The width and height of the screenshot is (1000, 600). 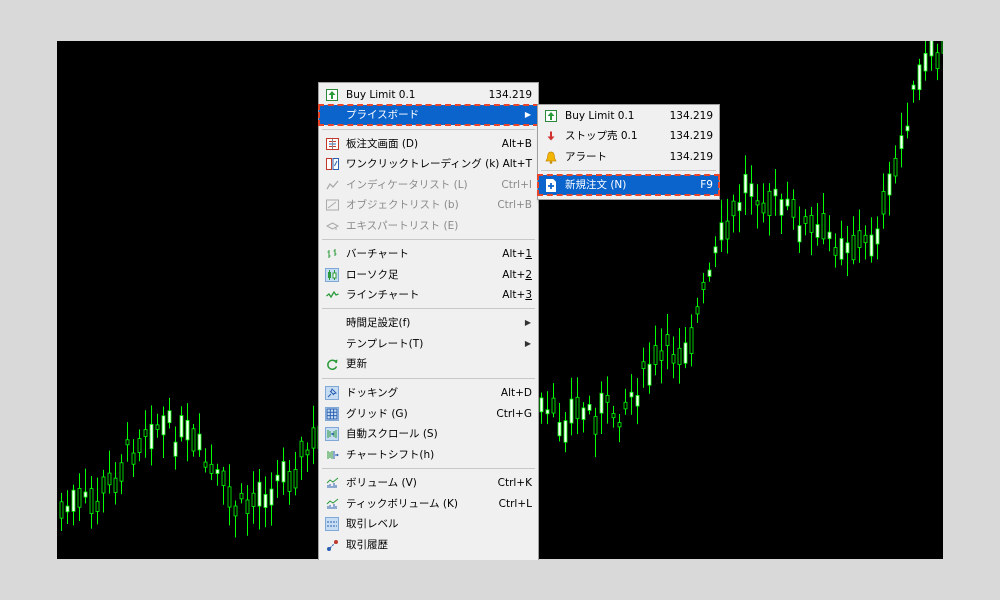 I want to click on object-list-icon, so click(x=332, y=205).